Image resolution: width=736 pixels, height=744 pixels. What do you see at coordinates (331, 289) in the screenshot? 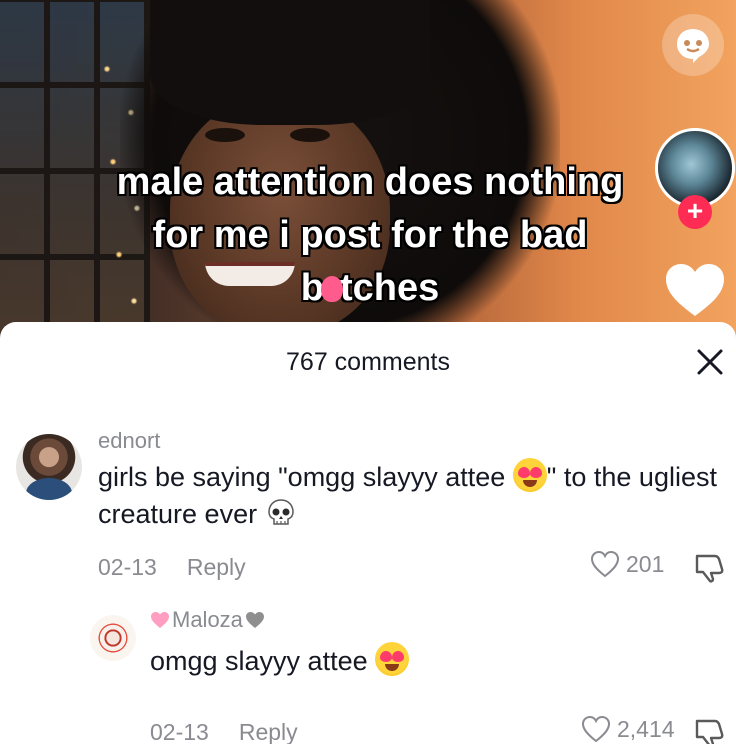
I see `censor-heart-sticker` at bounding box center [331, 289].